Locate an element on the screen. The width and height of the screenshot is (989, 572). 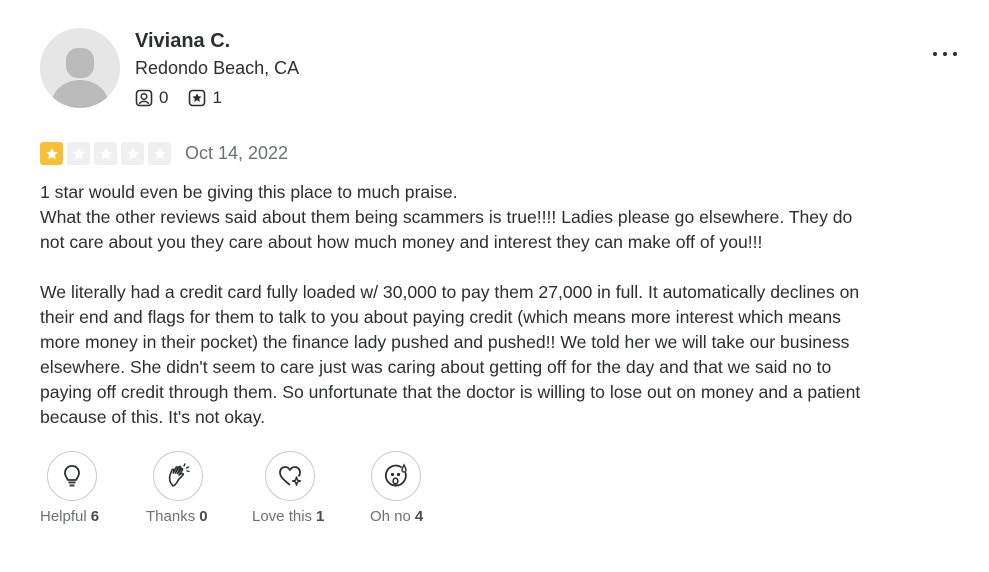
oh-no-button is located at coordinates (396, 476).